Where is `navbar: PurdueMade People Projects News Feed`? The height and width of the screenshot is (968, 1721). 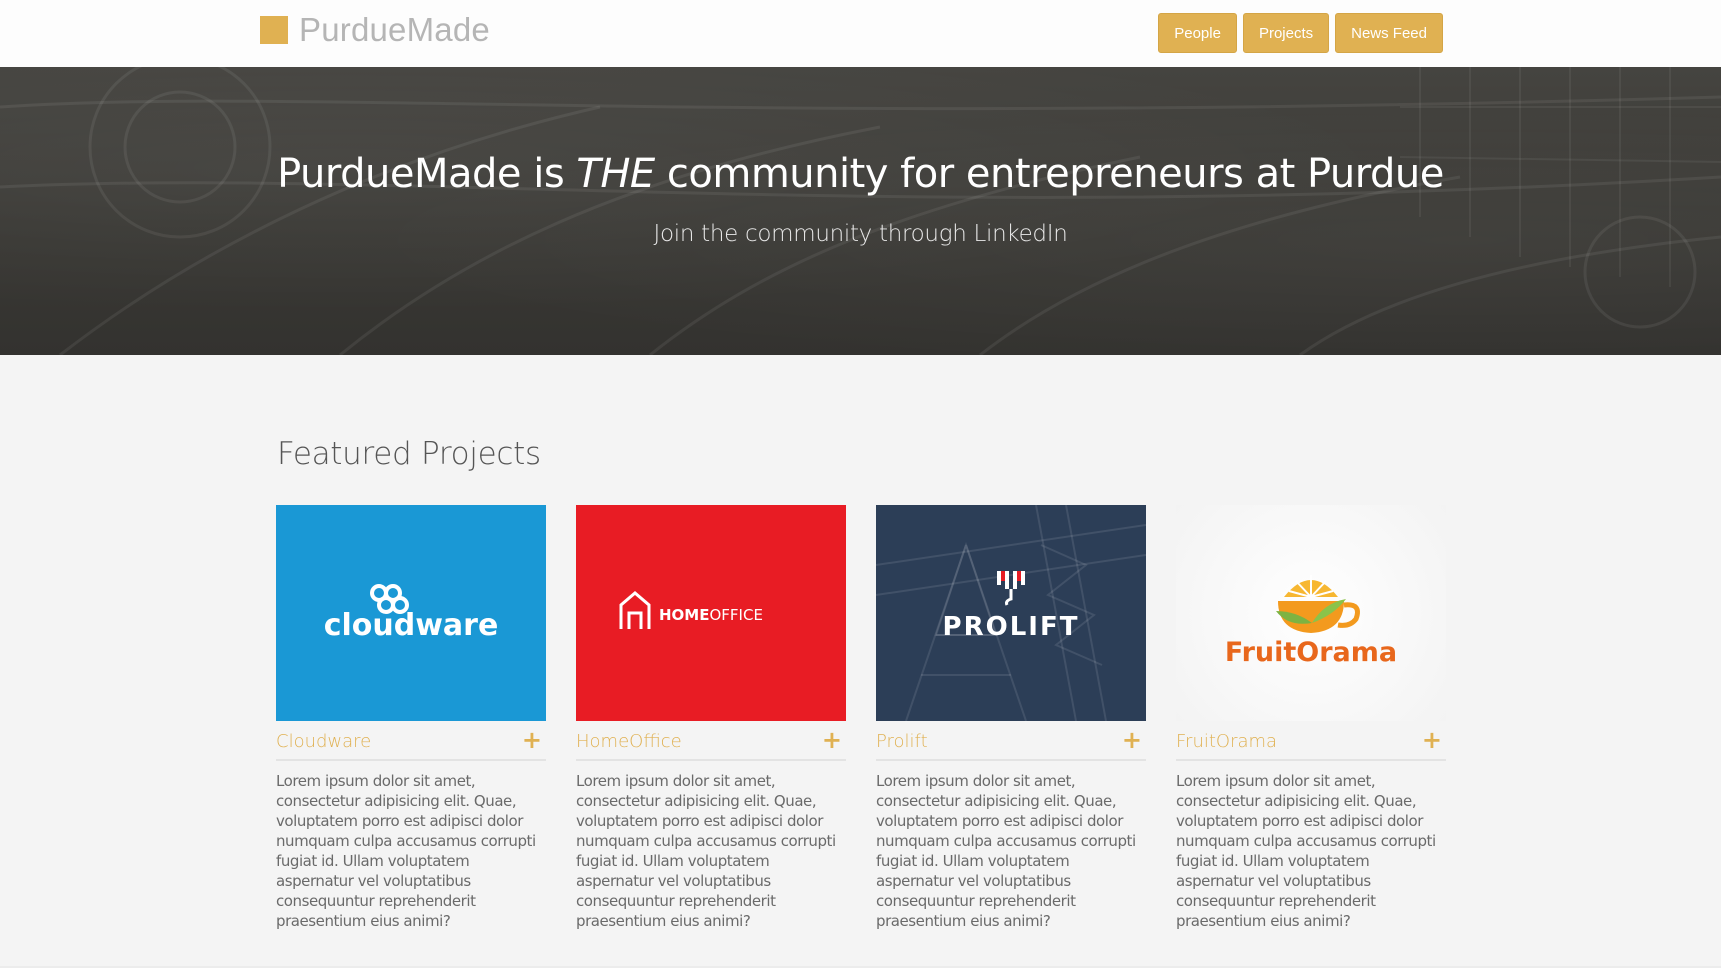
navbar: PurdueMade People Projects News Feed is located at coordinates (860, 33).